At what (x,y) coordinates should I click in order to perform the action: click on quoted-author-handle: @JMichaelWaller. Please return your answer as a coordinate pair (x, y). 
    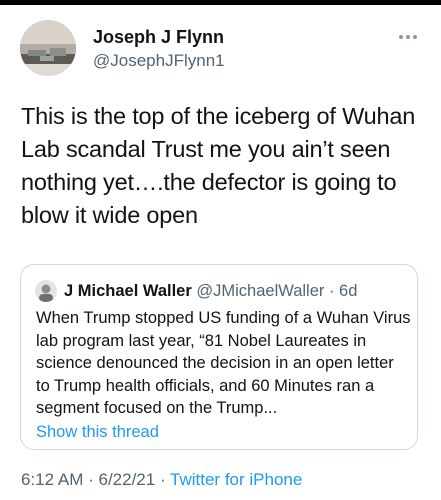
    Looking at the image, I should click on (260, 291).